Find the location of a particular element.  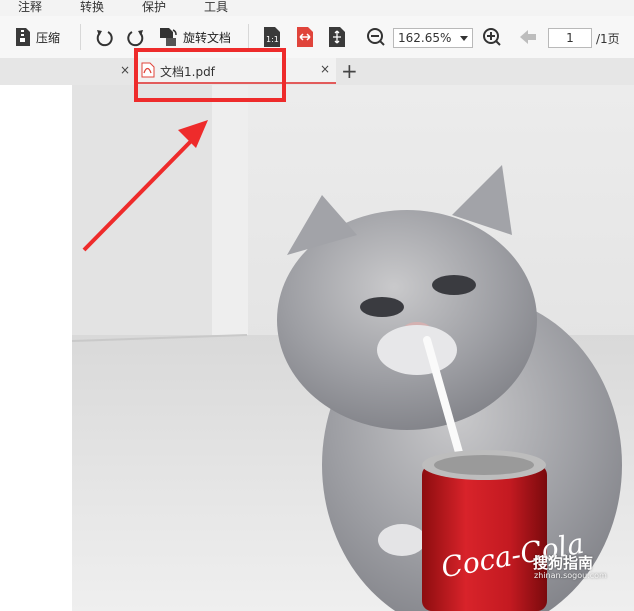

arrow-left-icon is located at coordinates (528, 37).